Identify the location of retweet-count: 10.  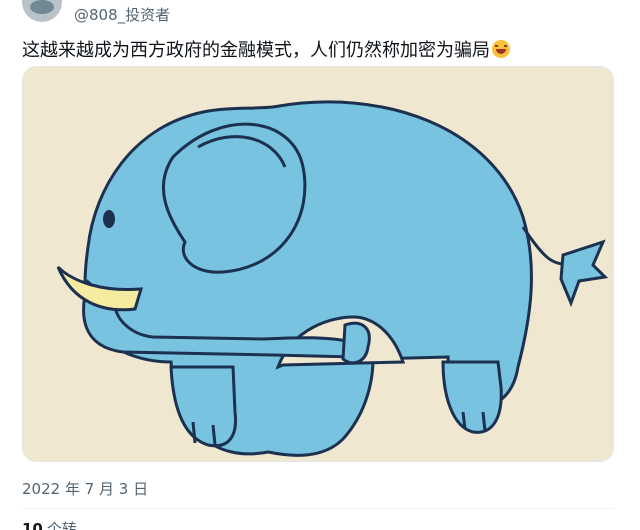
(32, 525).